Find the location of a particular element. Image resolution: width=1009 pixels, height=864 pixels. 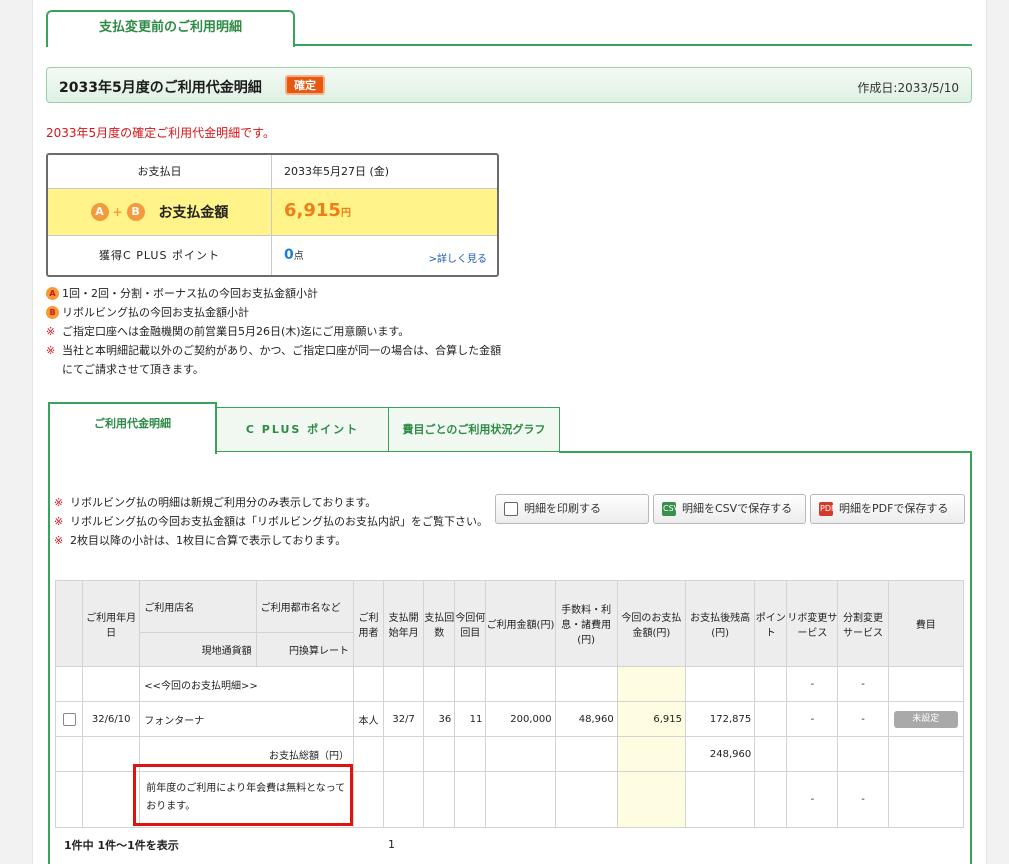

plus-icon: + is located at coordinates (117, 211).